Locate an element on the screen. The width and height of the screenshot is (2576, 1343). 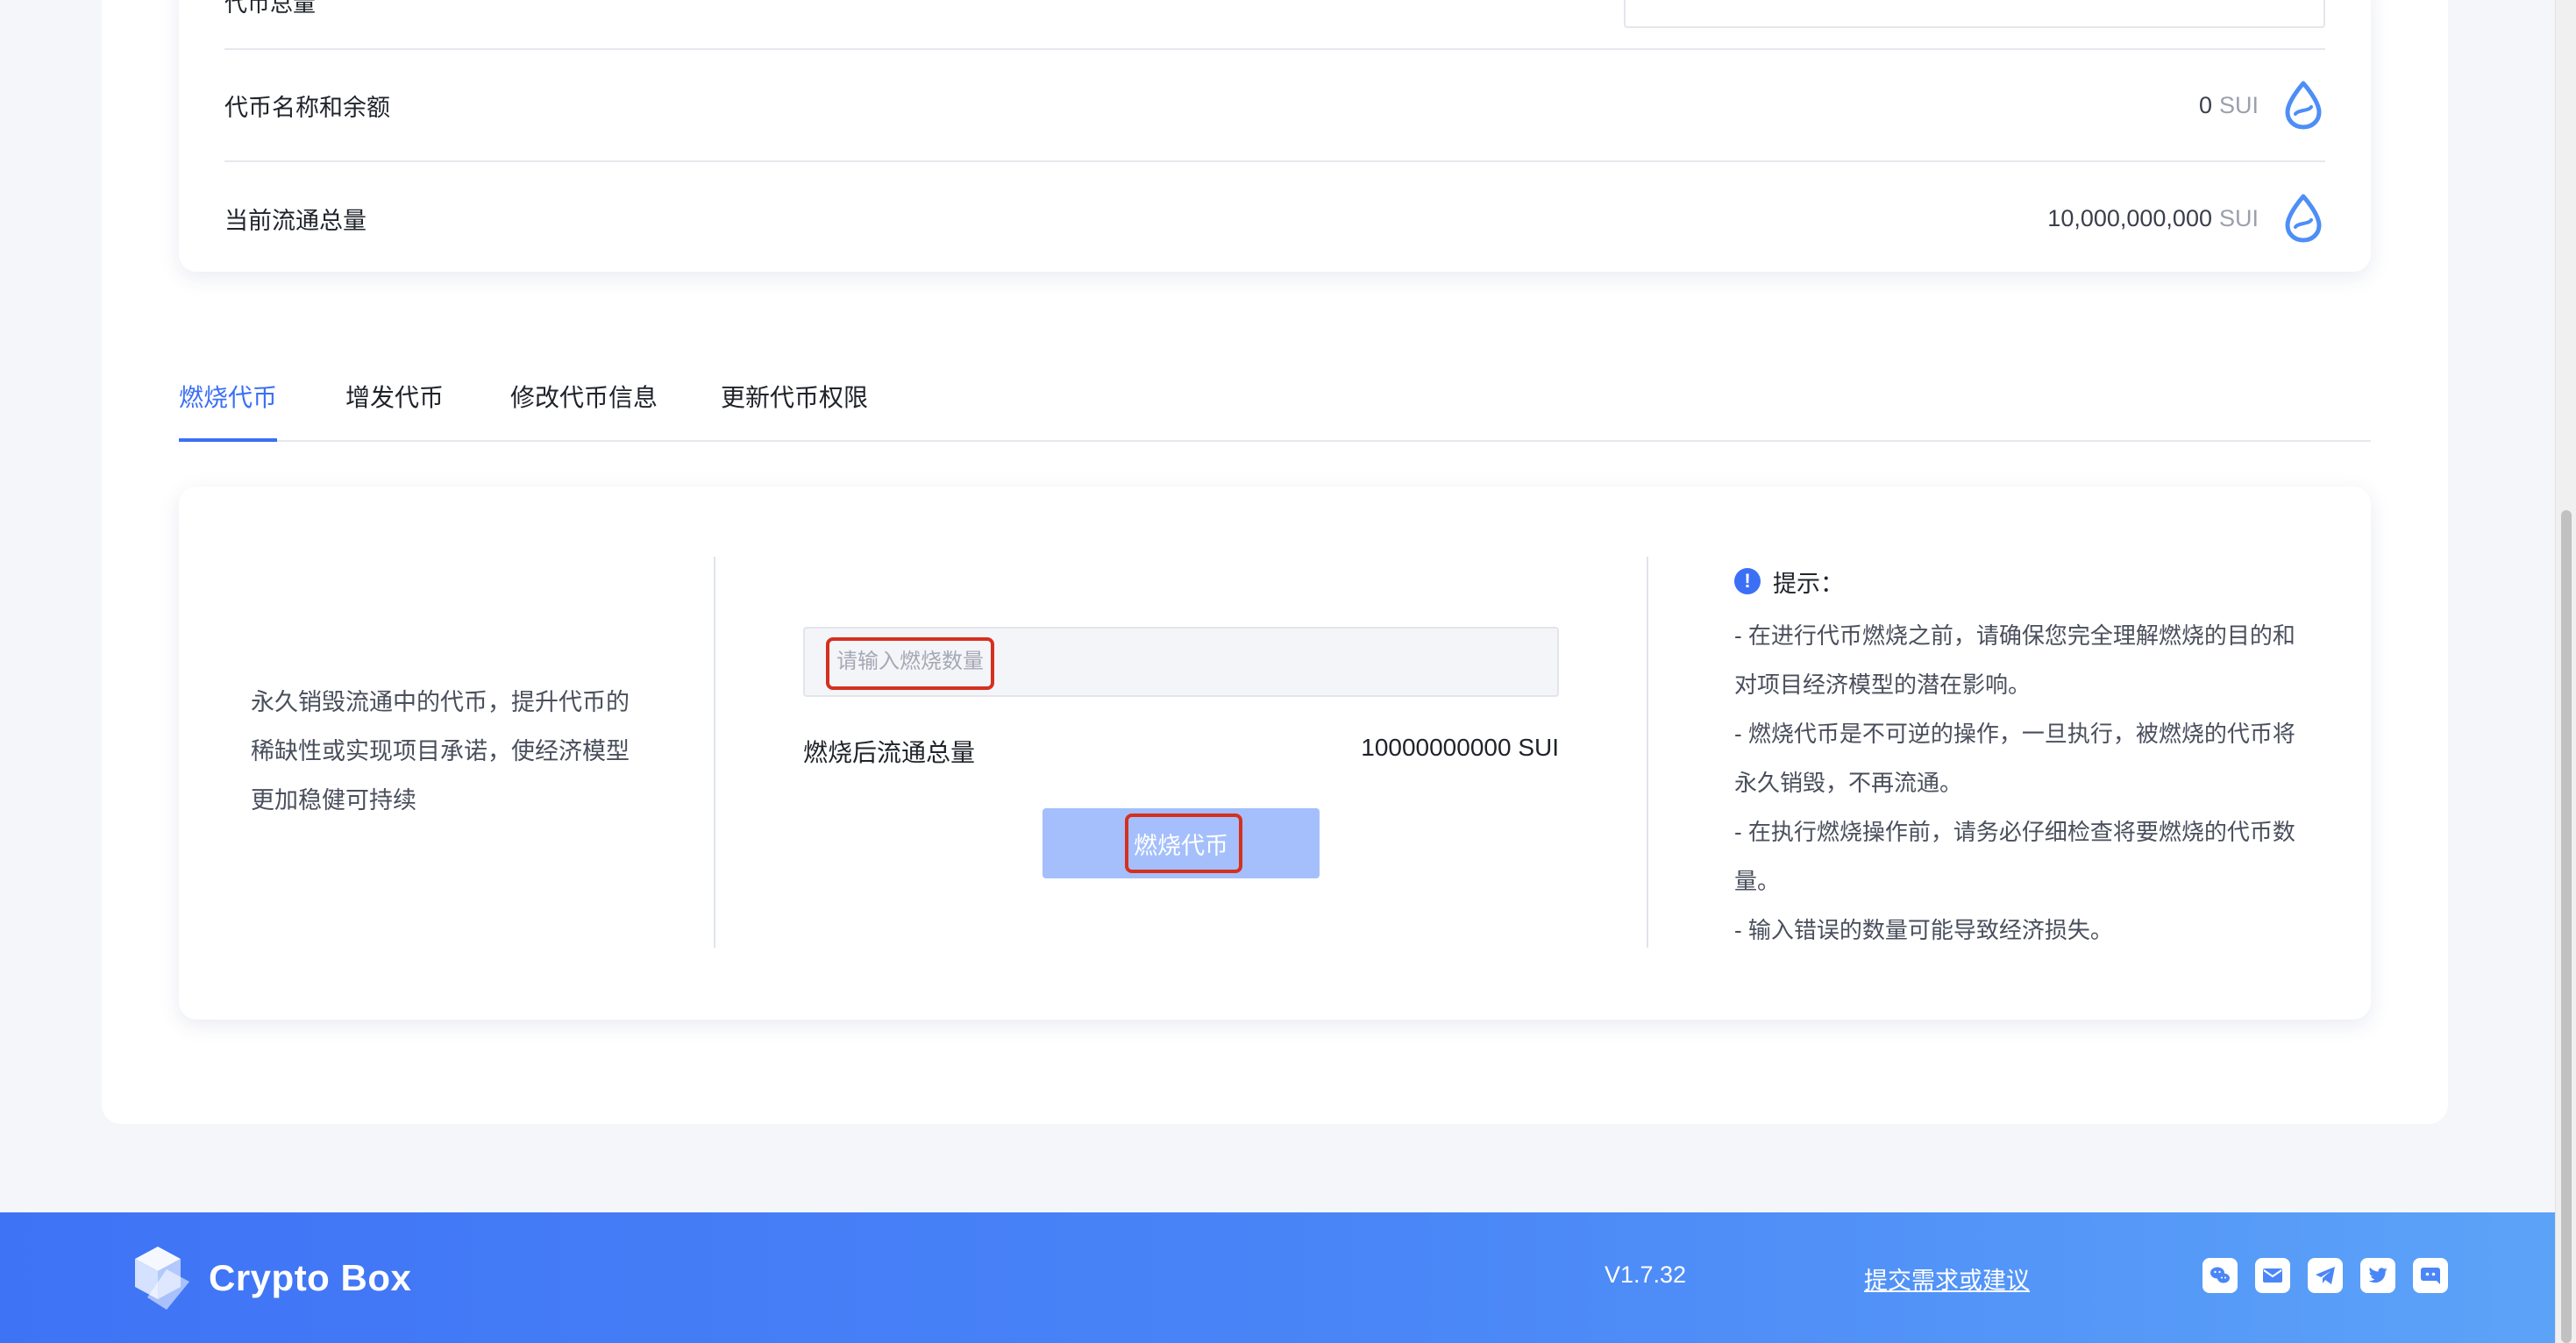
burn-amount-input is located at coordinates (1181, 662).